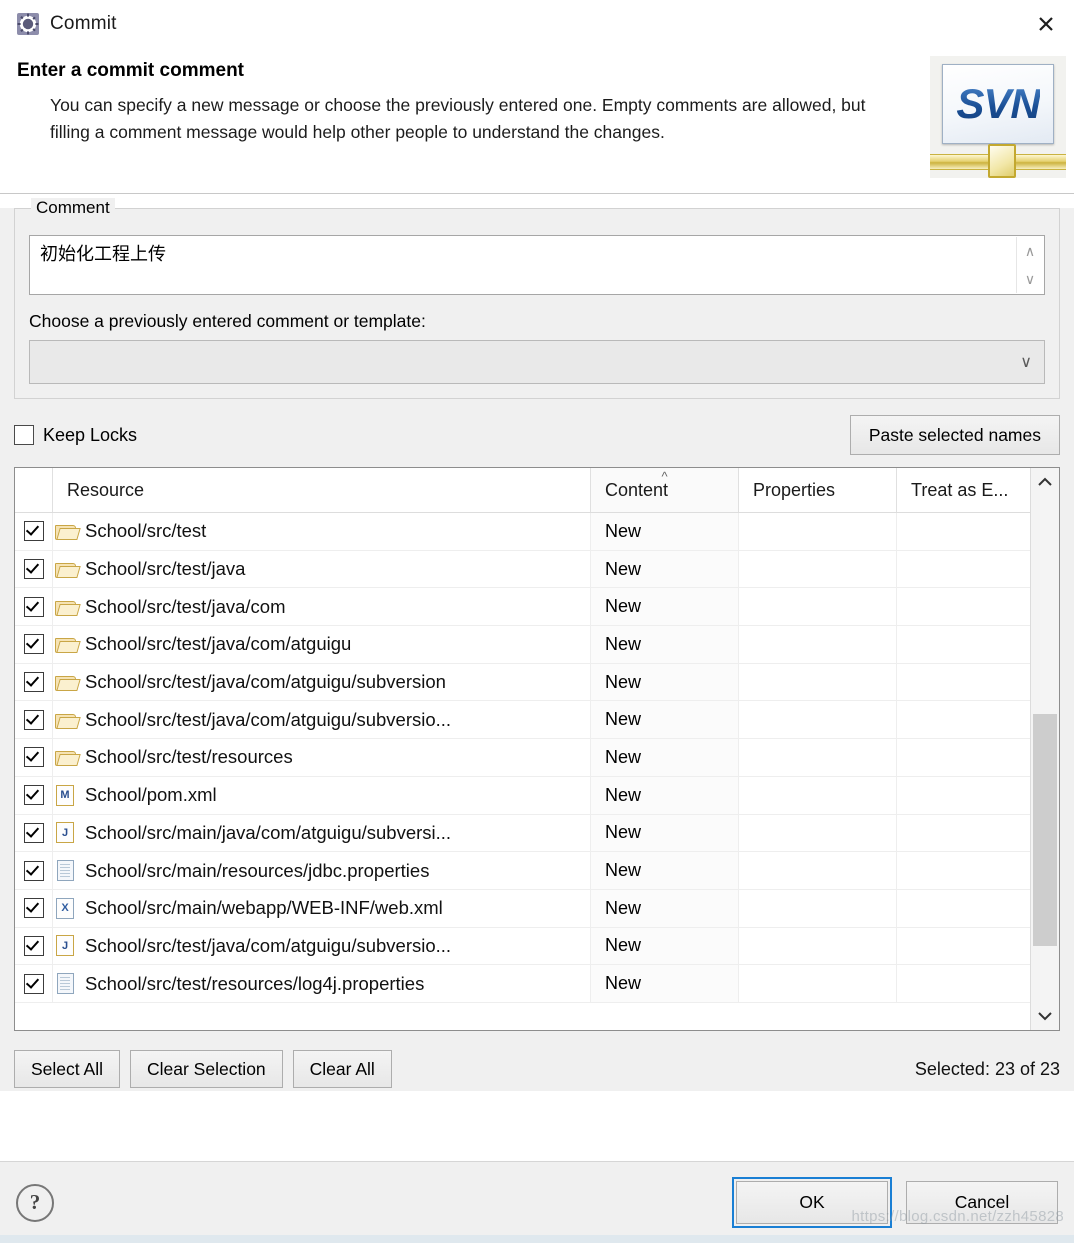 The image size is (1074, 1243). What do you see at coordinates (1029, 265) in the screenshot?
I see `comment-textarea-scrollbar: ∧ ∨` at bounding box center [1029, 265].